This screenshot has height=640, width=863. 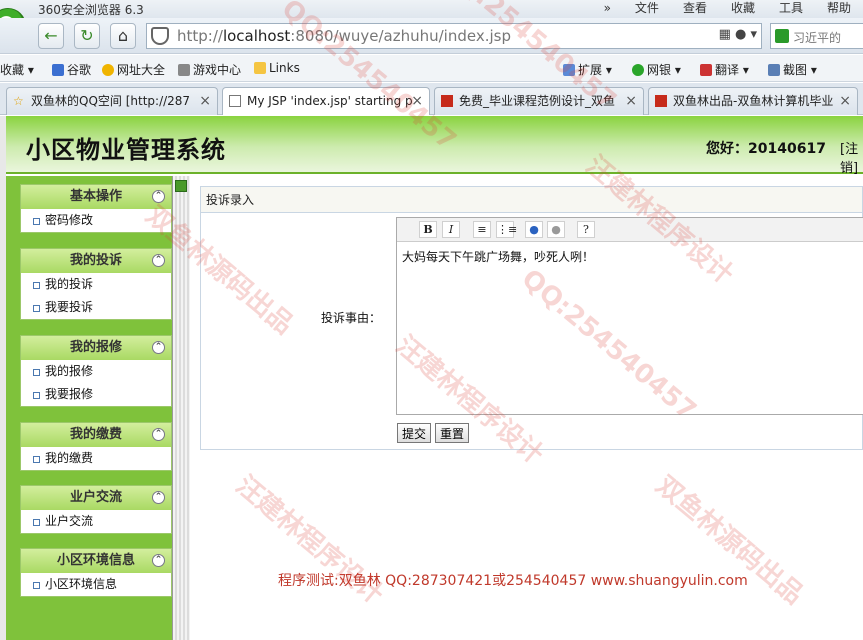 I want to click on menu-tools: 工具, so click(x=791, y=9).